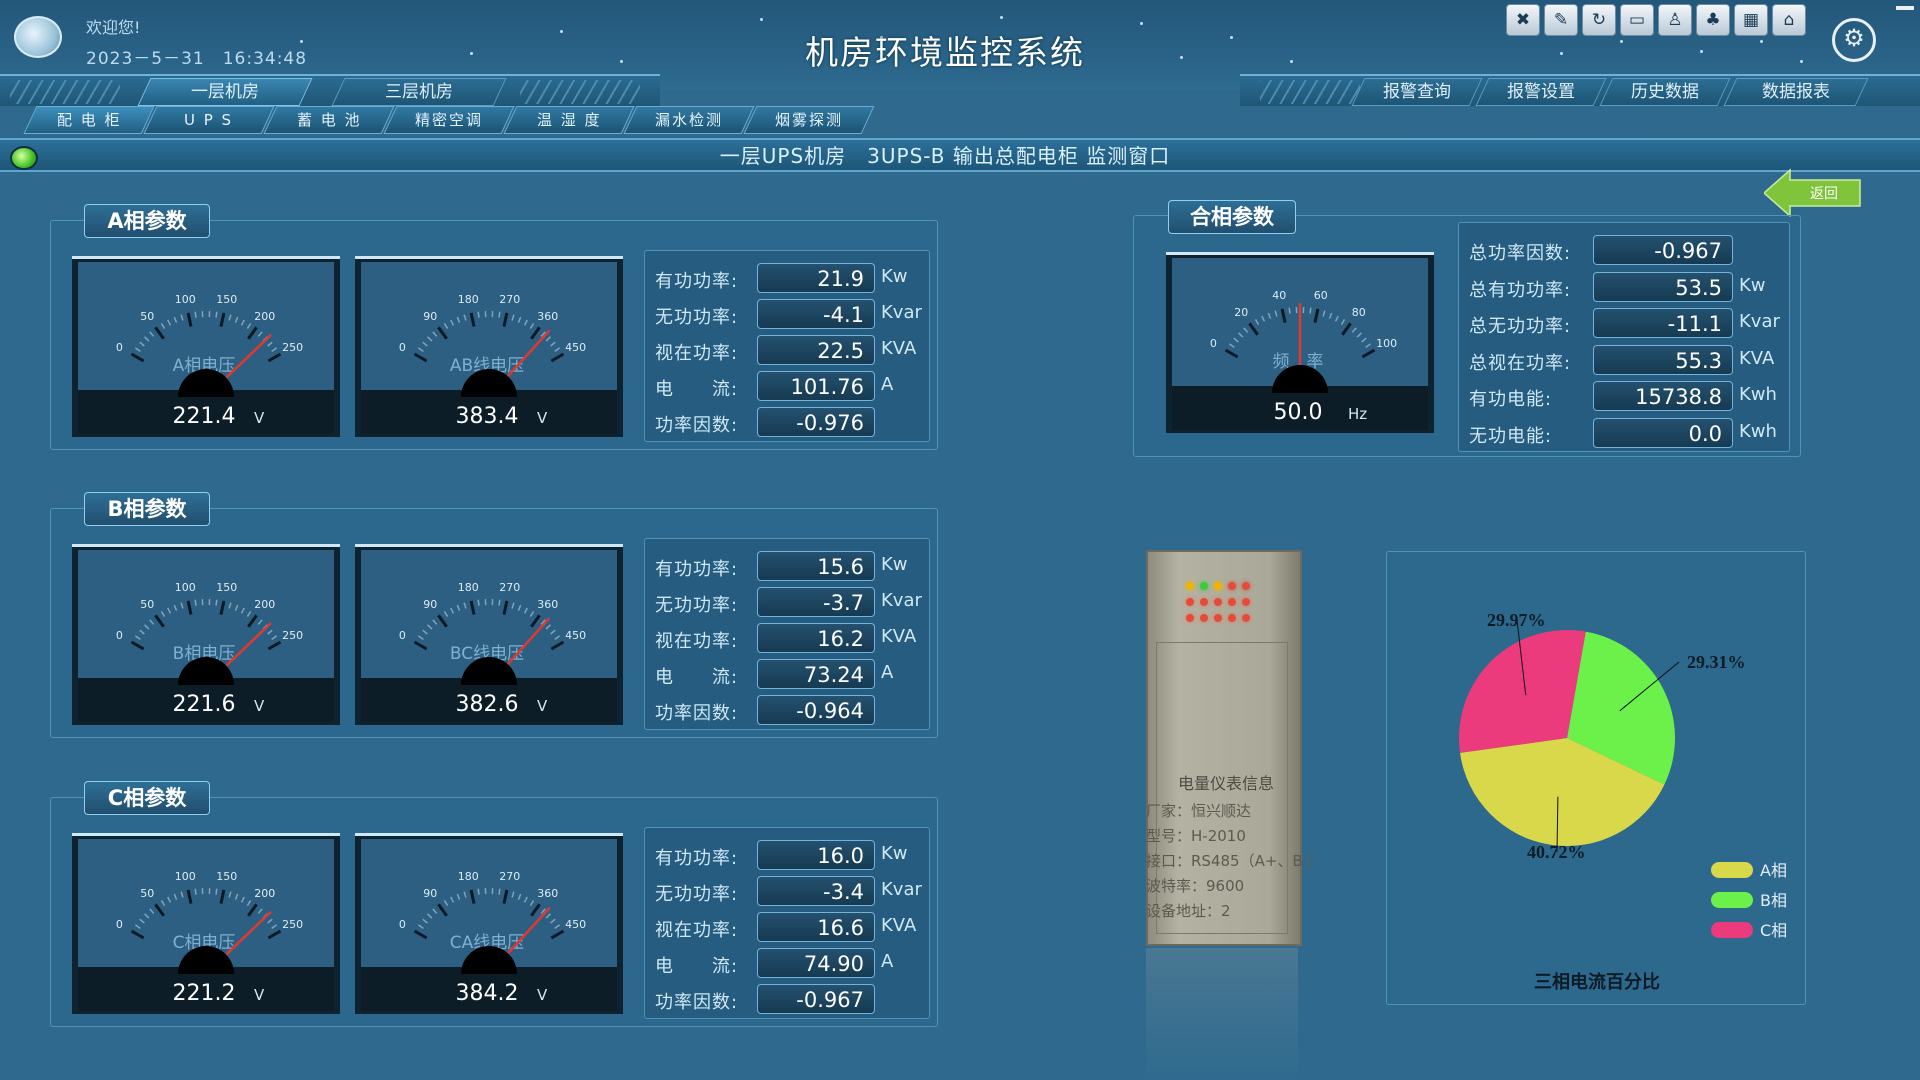 The width and height of the screenshot is (1920, 1080). What do you see at coordinates (697, 713) in the screenshot?
I see `param-label: 功率因数:` at bounding box center [697, 713].